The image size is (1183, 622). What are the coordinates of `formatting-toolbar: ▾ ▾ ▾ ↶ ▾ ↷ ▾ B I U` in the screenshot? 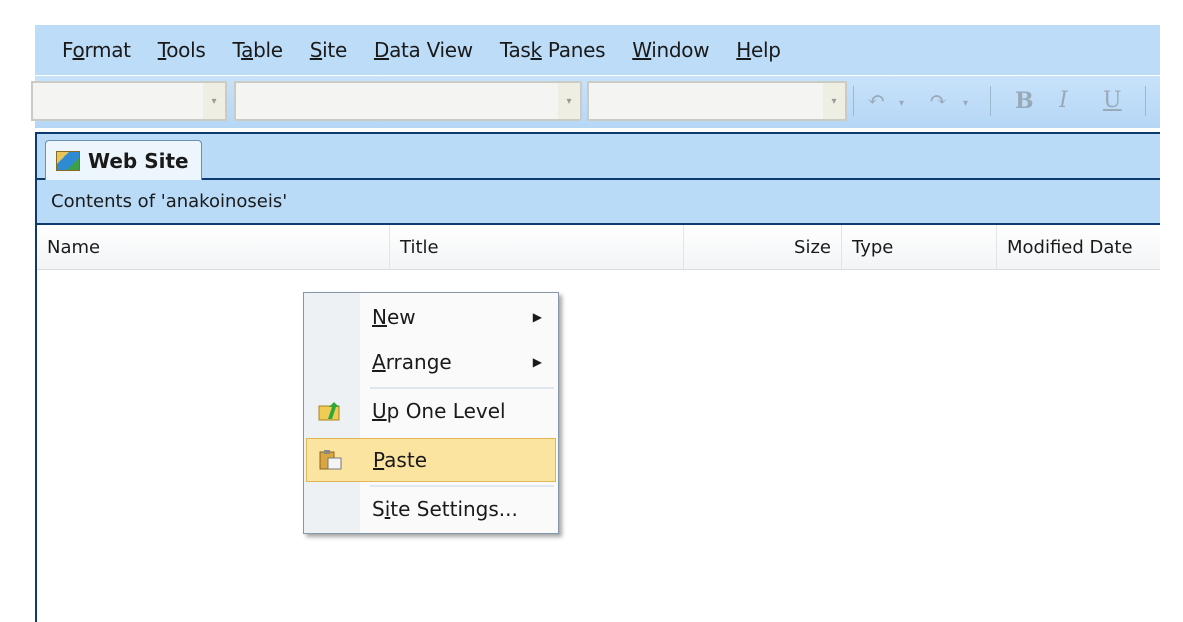 It's located at (595, 102).